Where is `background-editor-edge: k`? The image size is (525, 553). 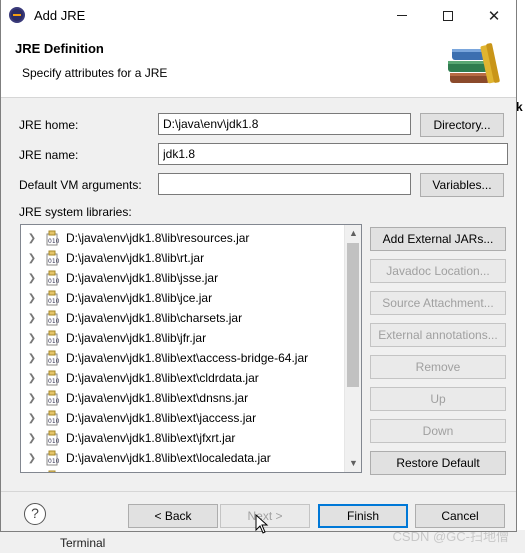 background-editor-edge: k is located at coordinates (520, 276).